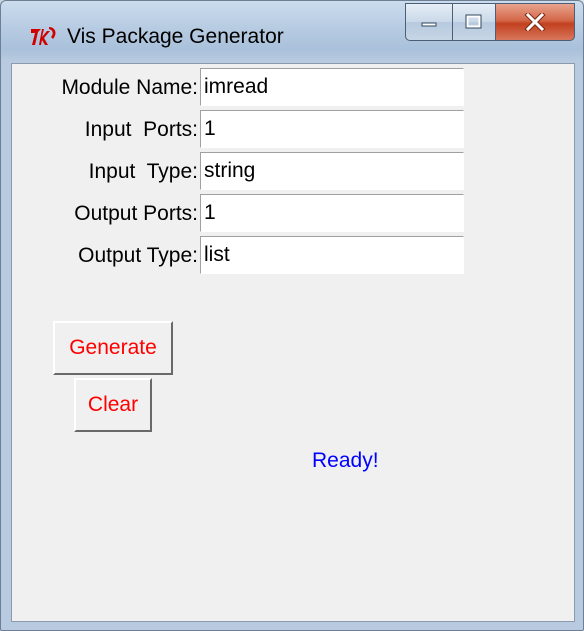 The width and height of the screenshot is (584, 631). What do you see at coordinates (136, 213) in the screenshot?
I see `output-ports-label: Output Ports:` at bounding box center [136, 213].